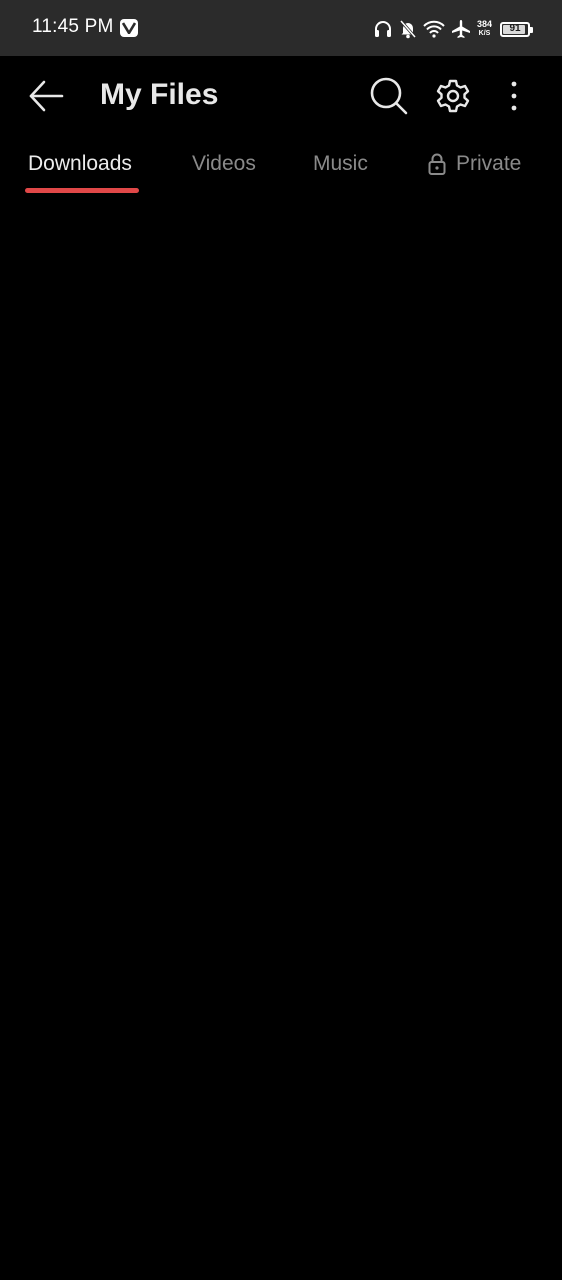  Describe the element at coordinates (82, 190) in the screenshot. I see `active-tab-indicator` at that location.